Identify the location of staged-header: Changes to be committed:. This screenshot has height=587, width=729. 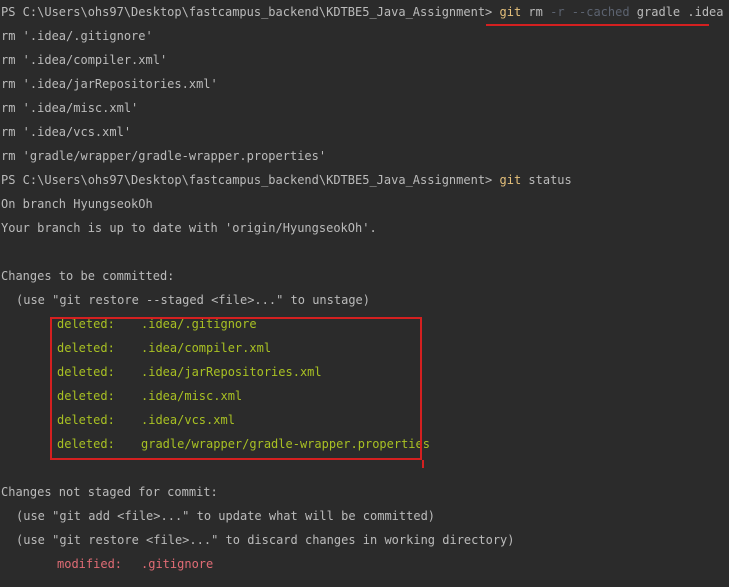
(88, 276).